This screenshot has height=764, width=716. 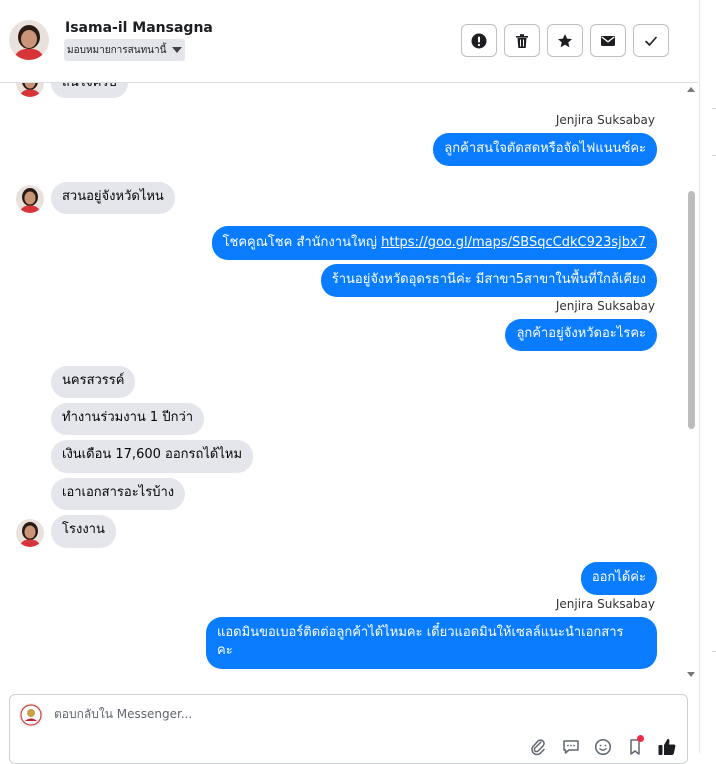 I want to click on reply-input, so click(x=354, y=714).